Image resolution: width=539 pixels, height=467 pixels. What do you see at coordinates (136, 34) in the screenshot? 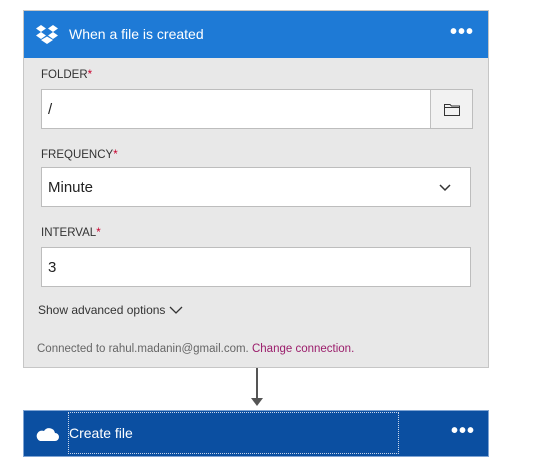
I see `trigger-title: When a file is created` at bounding box center [136, 34].